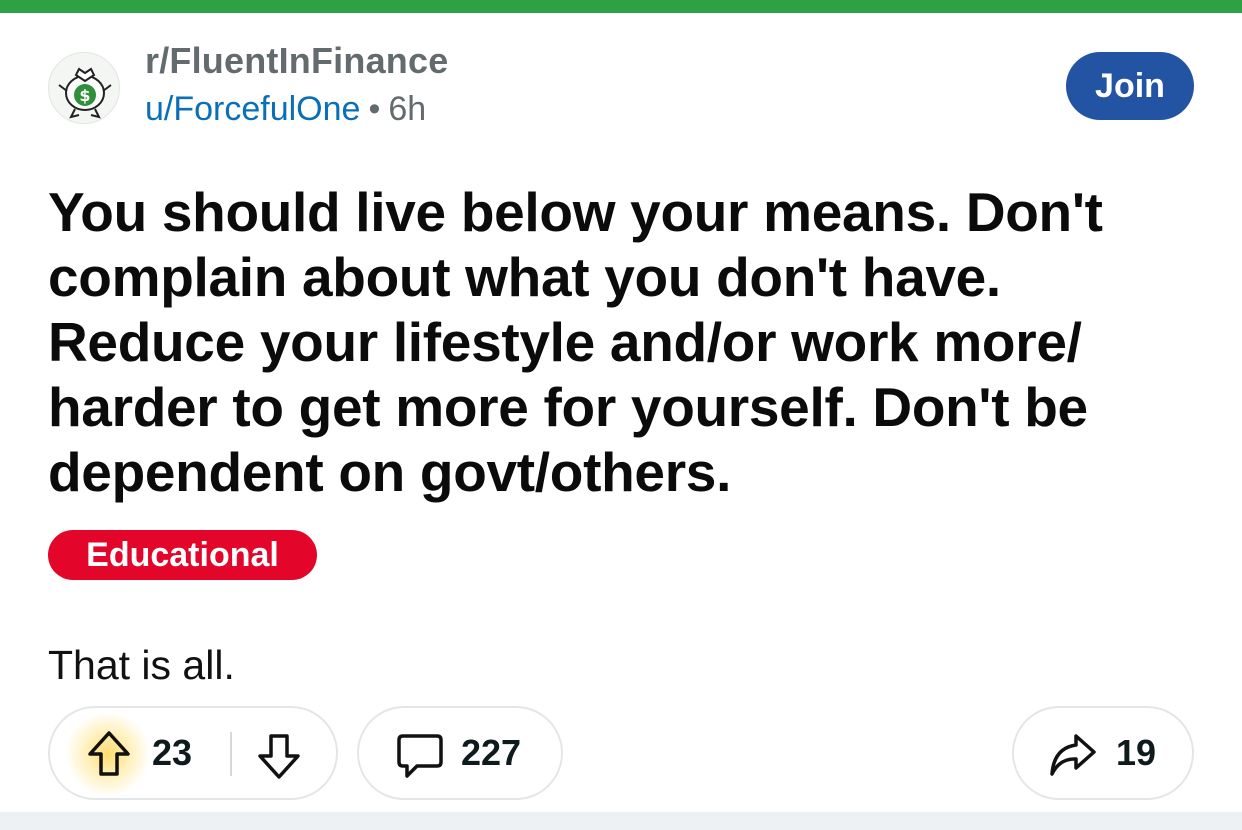 Image resolution: width=1242 pixels, height=830 pixels. I want to click on comments-button: 227, so click(460, 753).